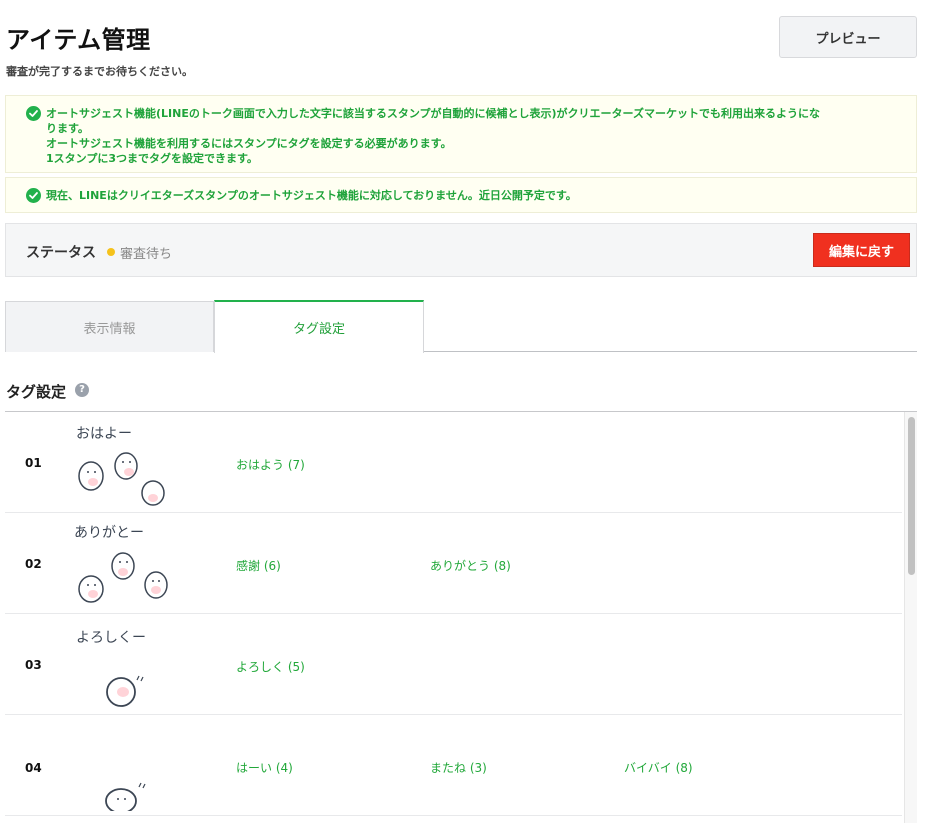 This screenshot has width=933, height=823. What do you see at coordinates (453, 462) in the screenshot?
I see `tag-row: 01 おはよー おはよう (7)` at bounding box center [453, 462].